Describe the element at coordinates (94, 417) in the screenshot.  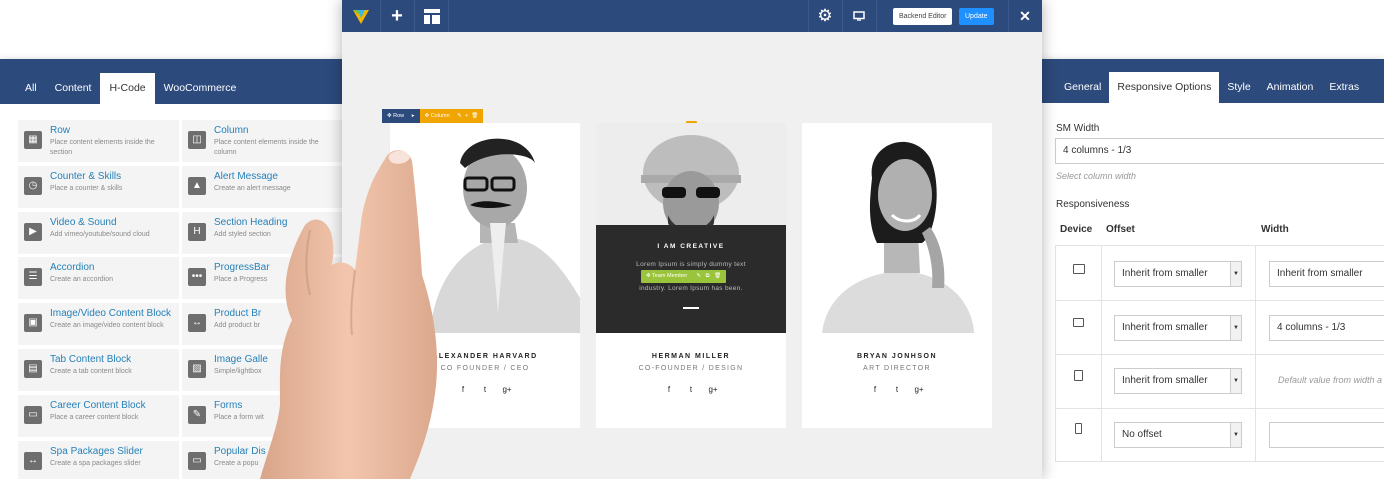
I see `element-description-line: Place a career content block` at that location.